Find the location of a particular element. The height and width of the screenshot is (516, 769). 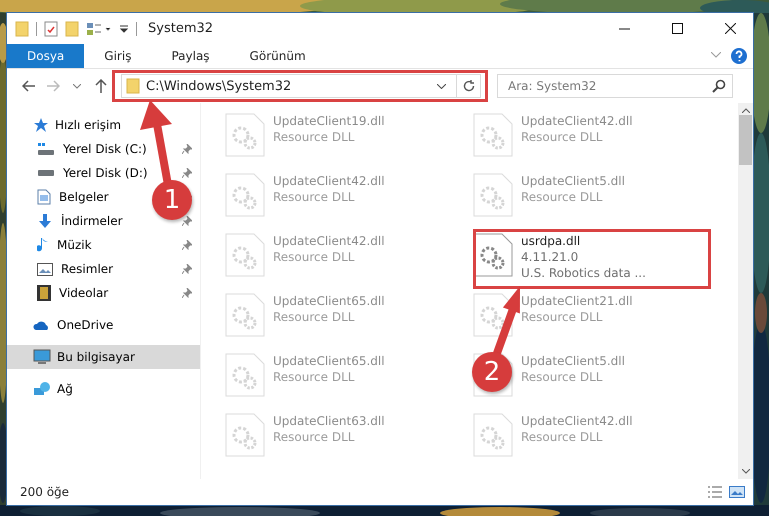

details-view-icon is located at coordinates (715, 492).